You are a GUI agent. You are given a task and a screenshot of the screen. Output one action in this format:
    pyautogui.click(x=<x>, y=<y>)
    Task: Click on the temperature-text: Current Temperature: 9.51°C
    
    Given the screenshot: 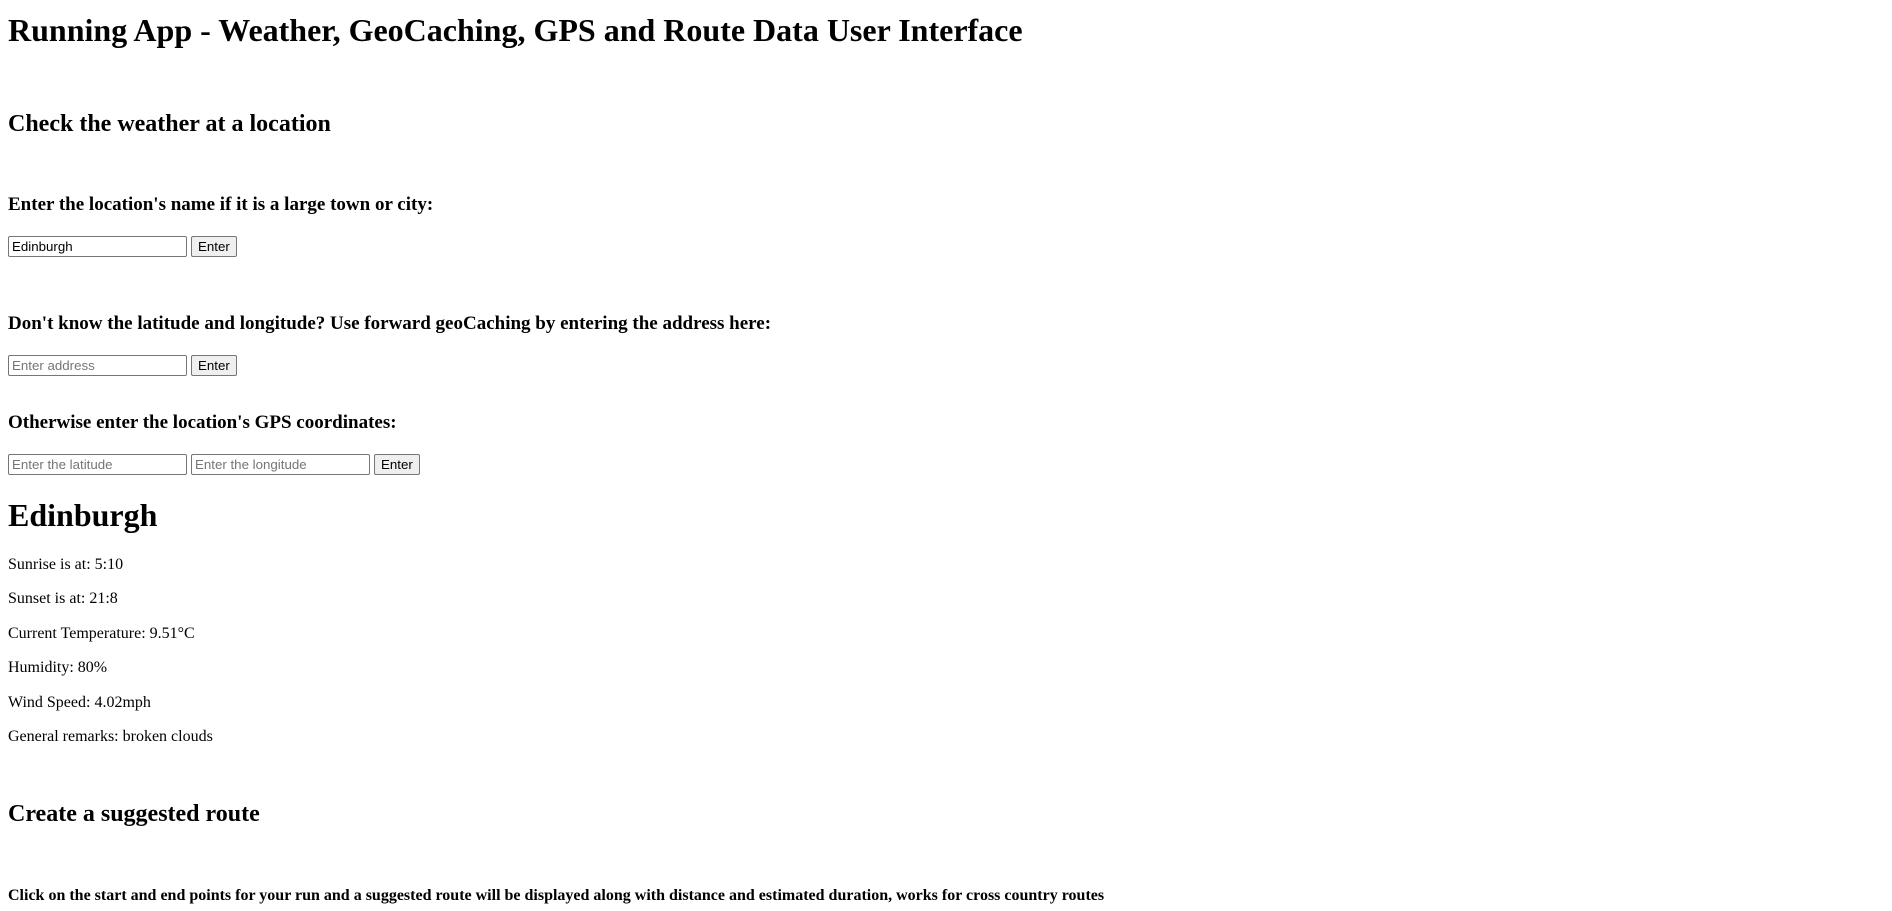 What is the action you would take?
    pyautogui.click(x=101, y=633)
    